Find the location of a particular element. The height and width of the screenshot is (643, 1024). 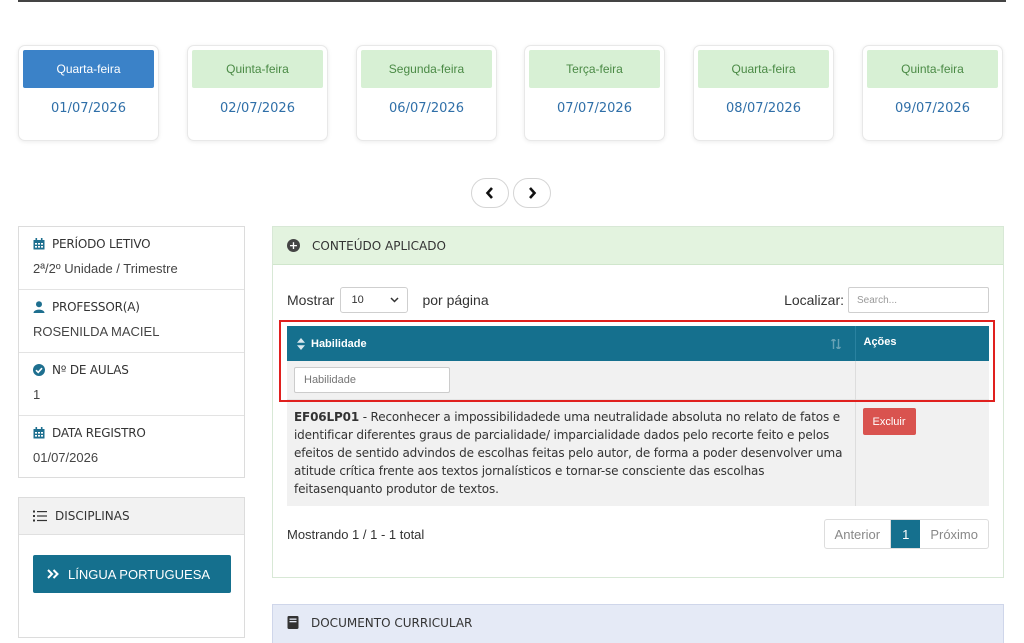

documento-curricular-panel: DOCUMENTO CURRICULAR is located at coordinates (638, 623).